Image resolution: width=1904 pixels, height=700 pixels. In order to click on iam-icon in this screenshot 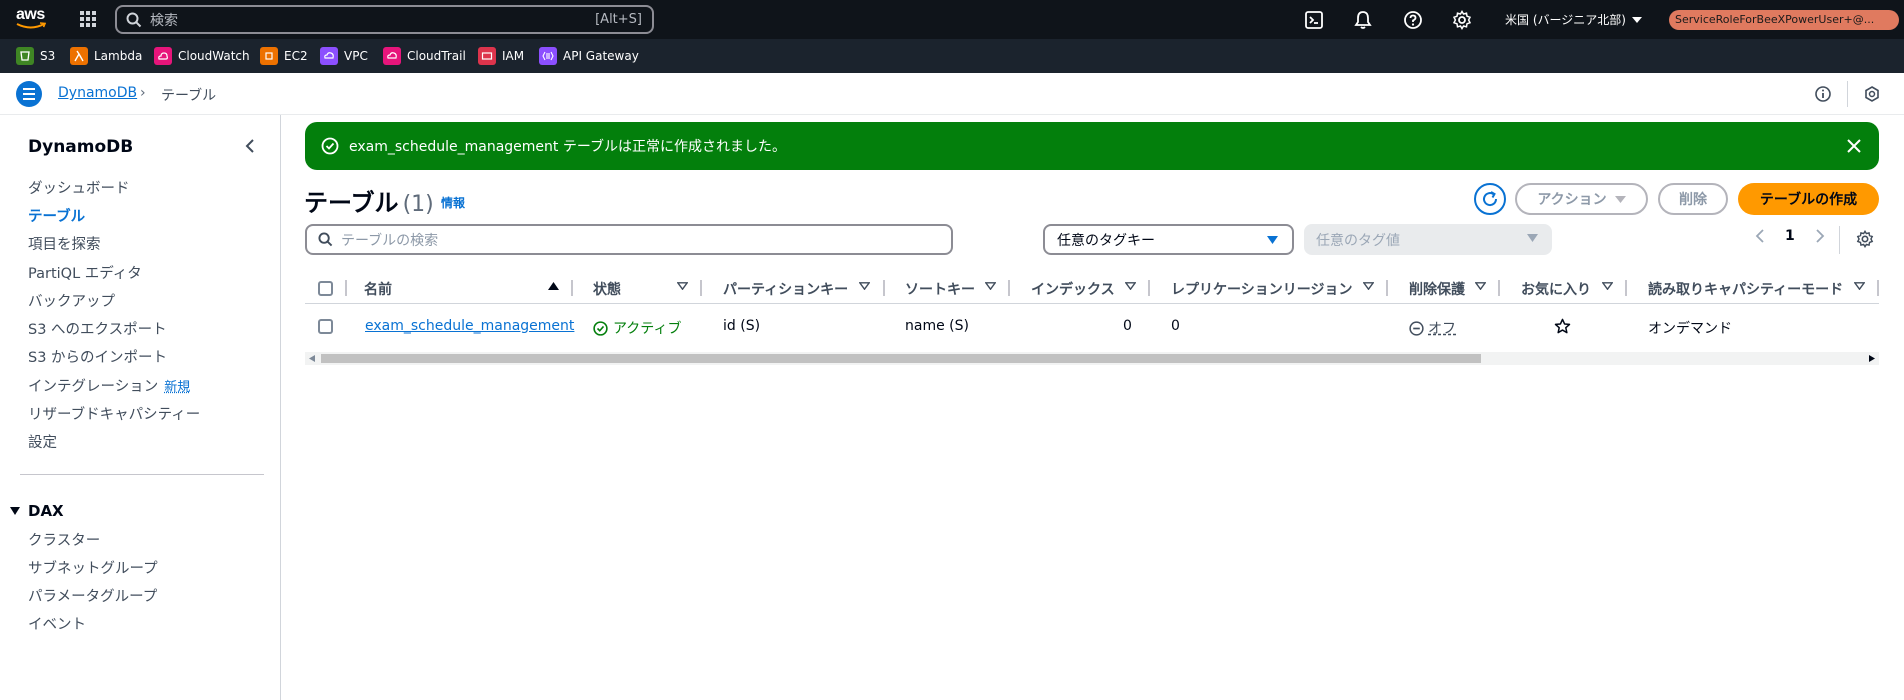, I will do `click(487, 56)`.